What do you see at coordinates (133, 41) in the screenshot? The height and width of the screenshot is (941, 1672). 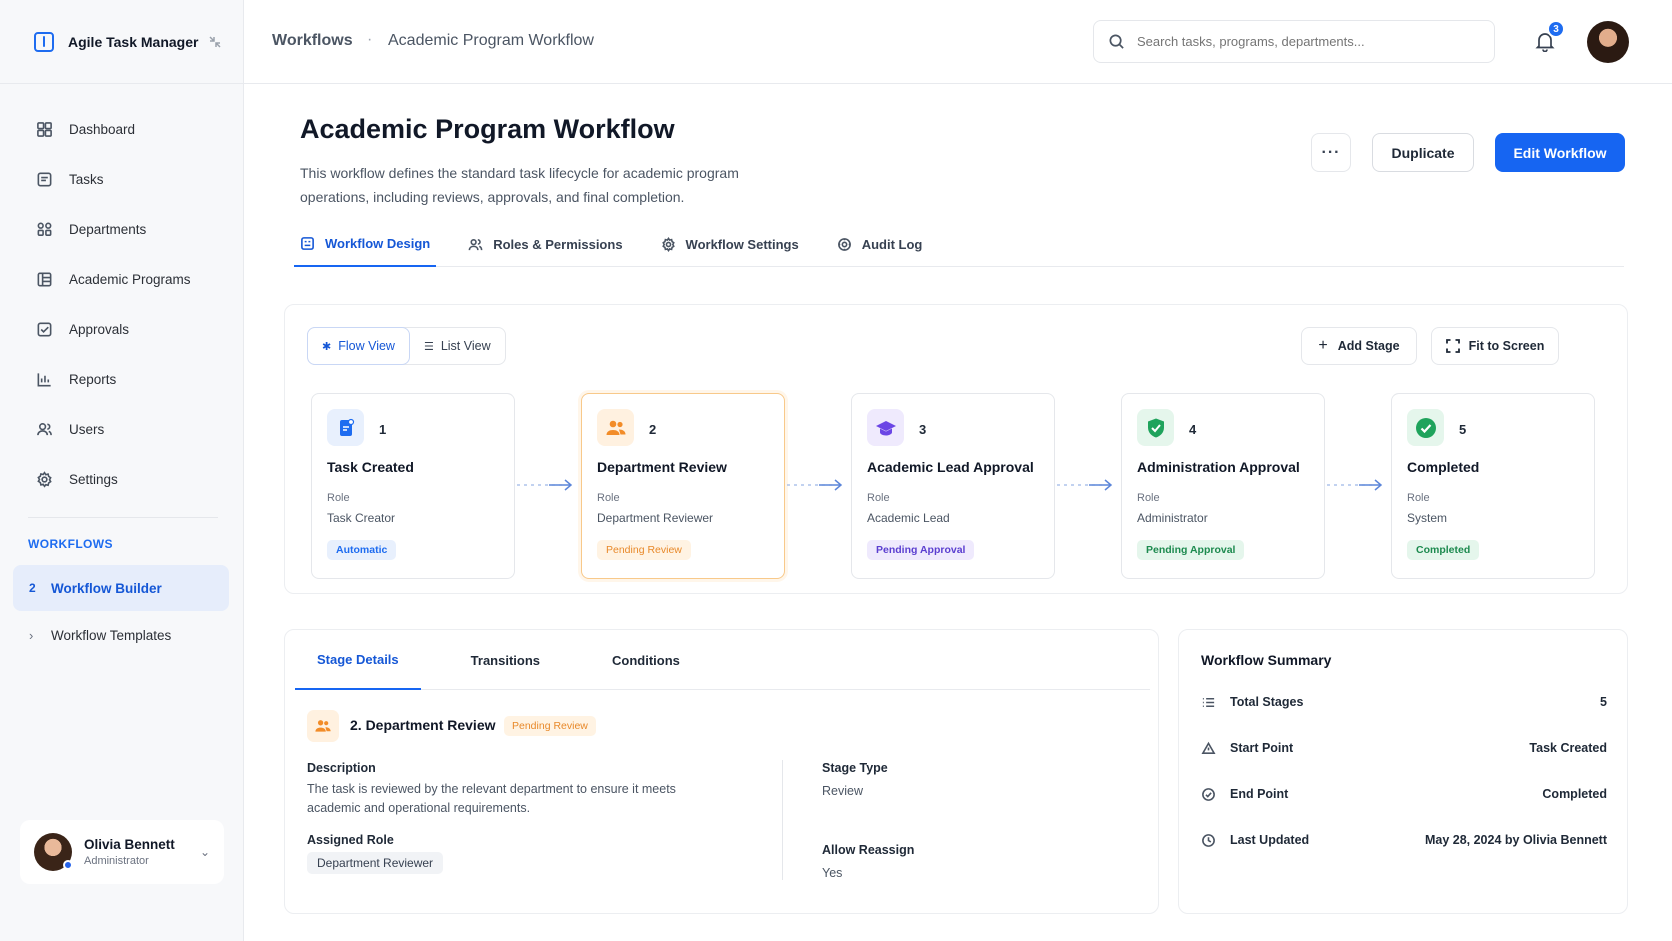 I see `app-name: Agile Task Manager` at bounding box center [133, 41].